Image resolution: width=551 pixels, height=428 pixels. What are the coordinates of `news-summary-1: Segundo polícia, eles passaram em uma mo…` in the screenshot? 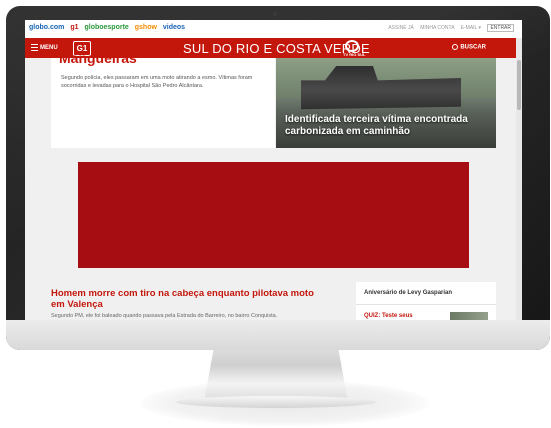 It's located at (157, 82).